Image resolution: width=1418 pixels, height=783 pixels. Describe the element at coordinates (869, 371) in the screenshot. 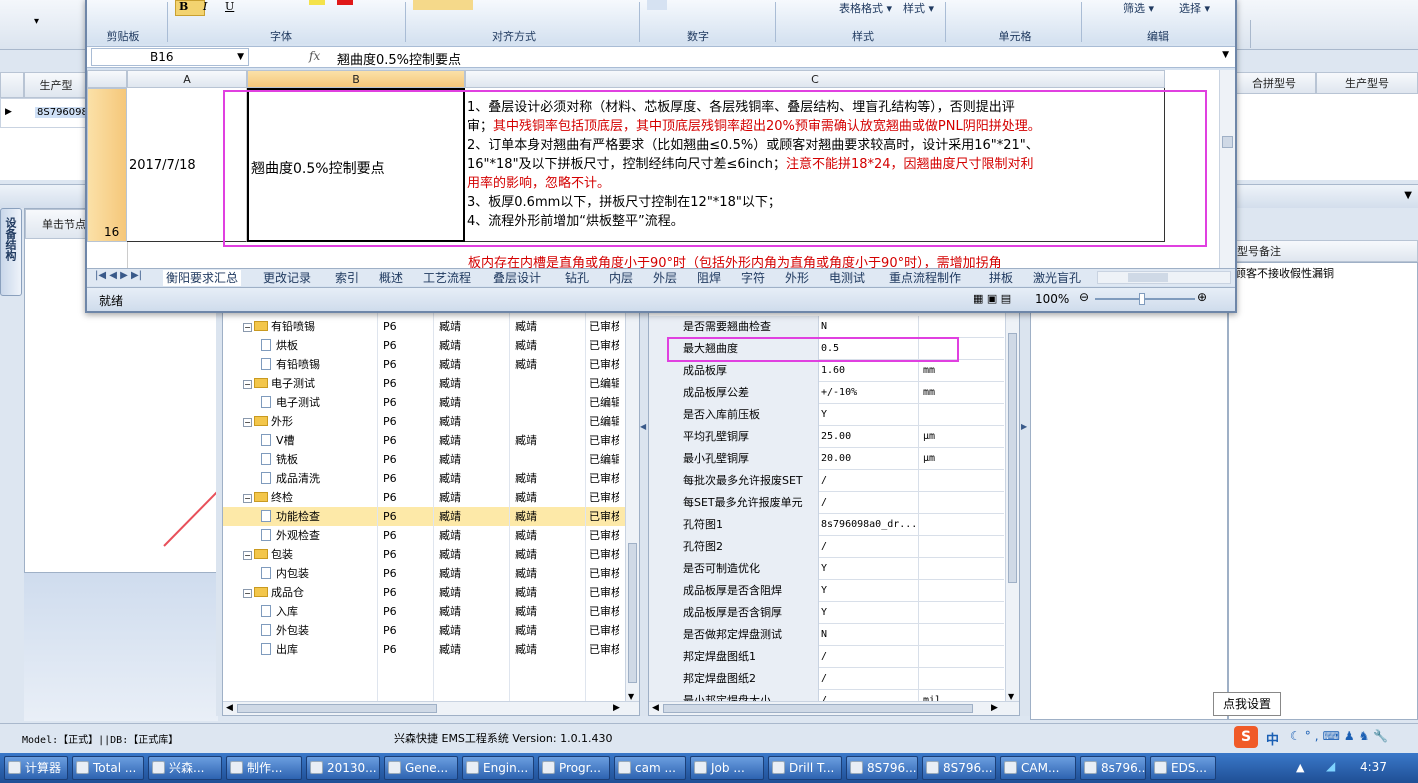

I see `property-value: 1.60` at that location.